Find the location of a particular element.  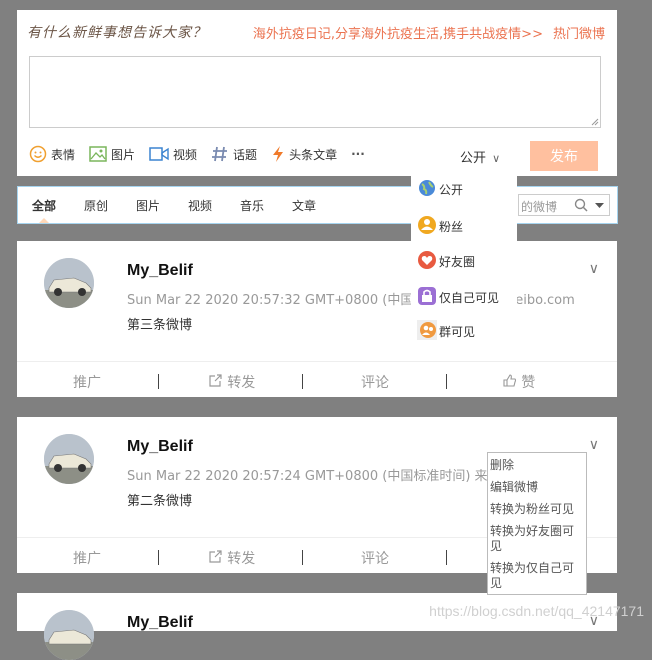

post-textarea is located at coordinates (315, 92).